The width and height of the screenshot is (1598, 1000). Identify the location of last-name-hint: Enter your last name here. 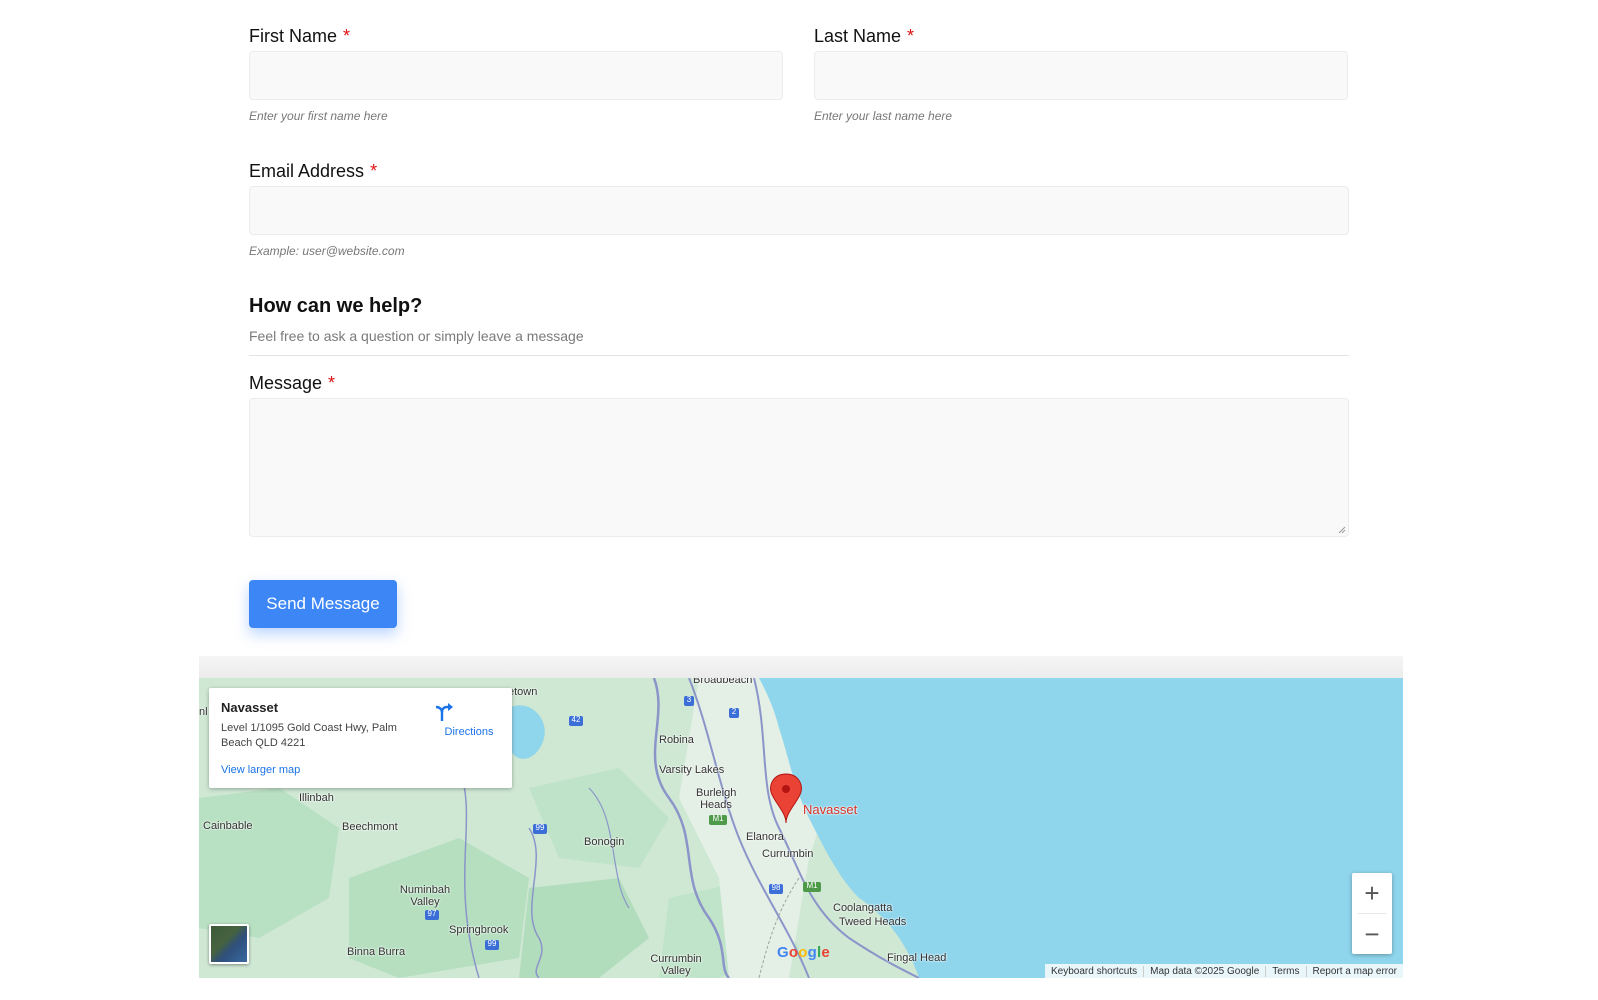
(883, 116).